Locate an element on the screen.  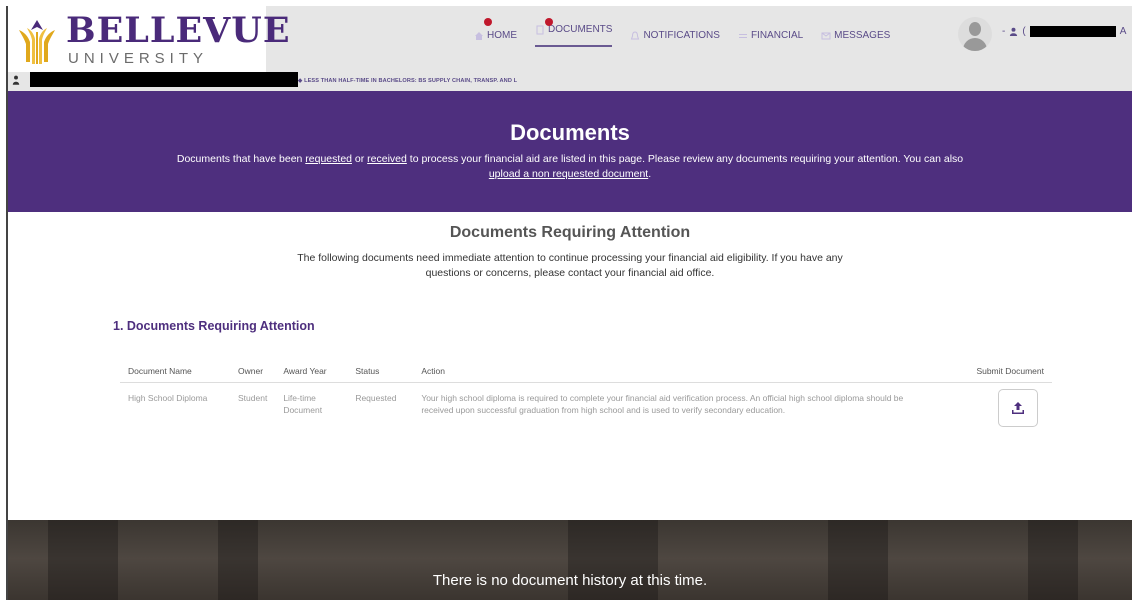
section-title: Documents Requiring Attention is located at coordinates (570, 232).